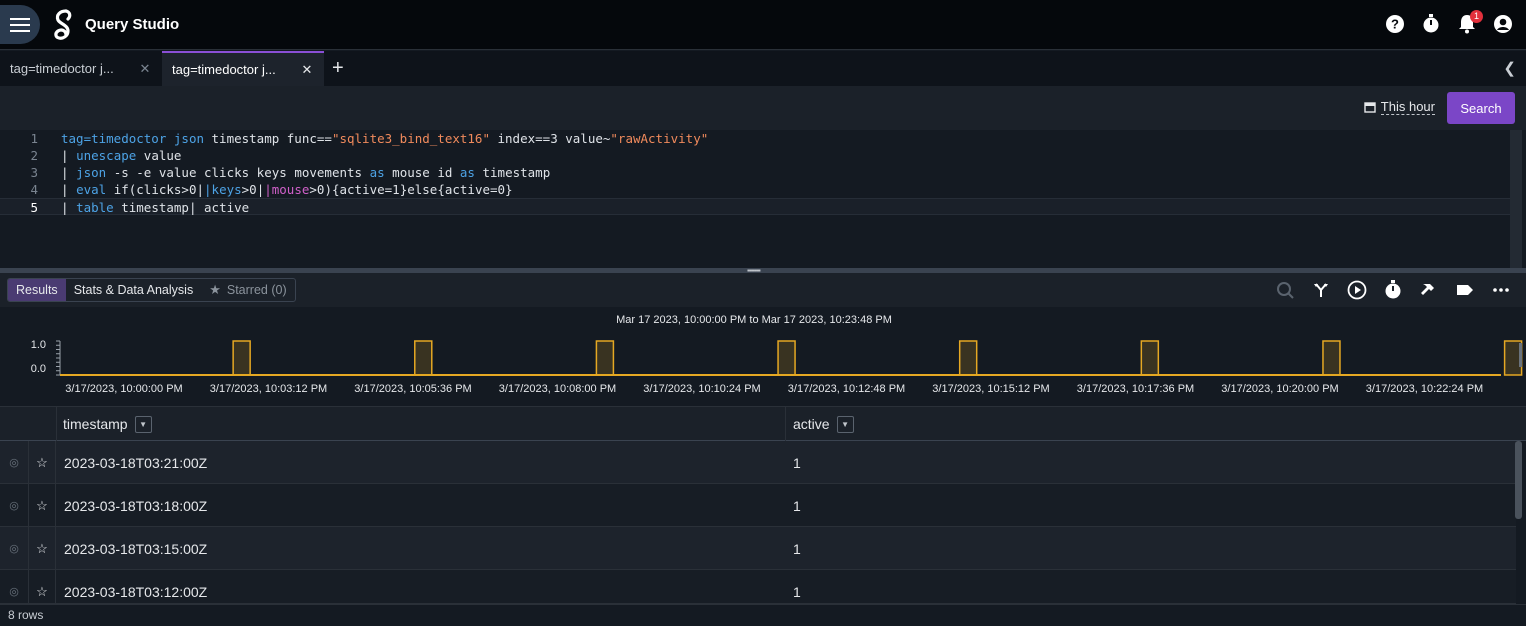 This screenshot has height=626, width=1526. What do you see at coordinates (136, 548) in the screenshot?
I see `cell-timestamp: 2023-03-18T03:15:00Z` at bounding box center [136, 548].